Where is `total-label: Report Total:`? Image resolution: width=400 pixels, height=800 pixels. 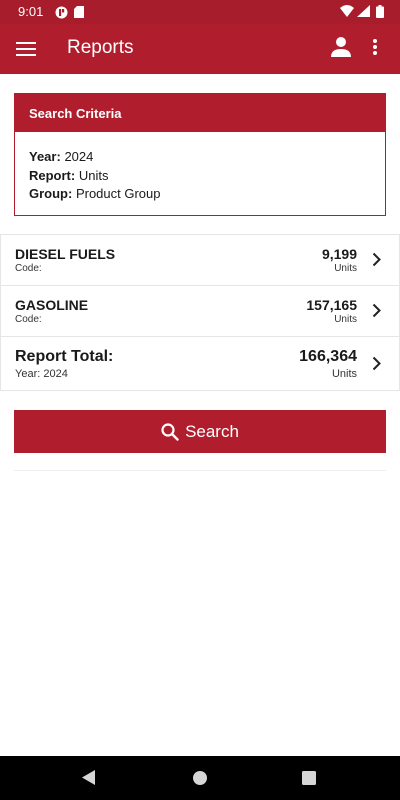
total-label: Report Total: is located at coordinates (64, 356).